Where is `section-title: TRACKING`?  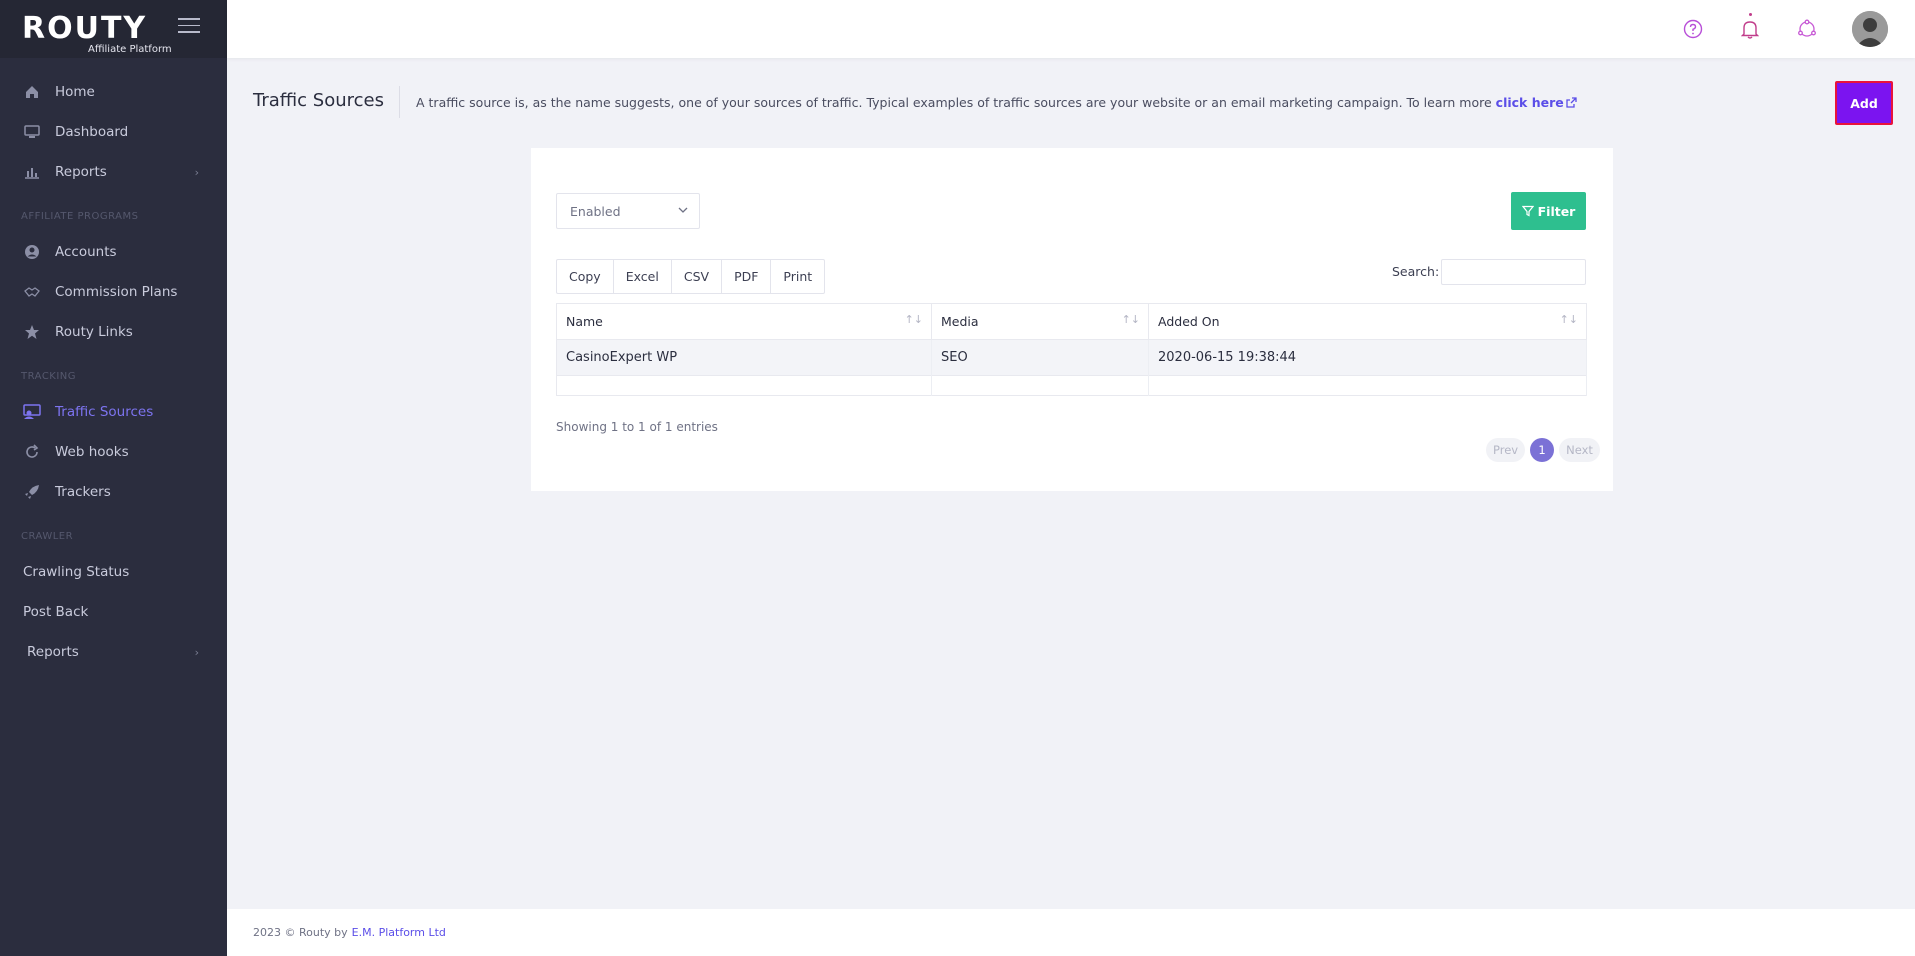 section-title: TRACKING is located at coordinates (49, 376).